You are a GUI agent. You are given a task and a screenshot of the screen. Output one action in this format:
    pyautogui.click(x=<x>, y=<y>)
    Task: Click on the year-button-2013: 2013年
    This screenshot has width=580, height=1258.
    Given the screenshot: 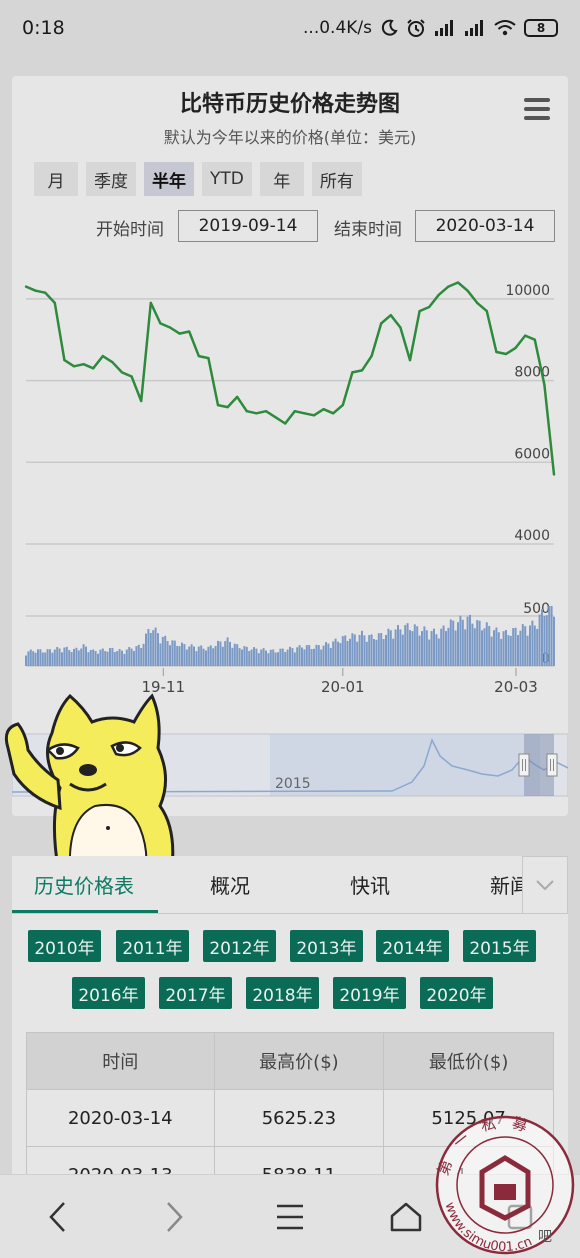 What is the action you would take?
    pyautogui.click(x=326, y=946)
    